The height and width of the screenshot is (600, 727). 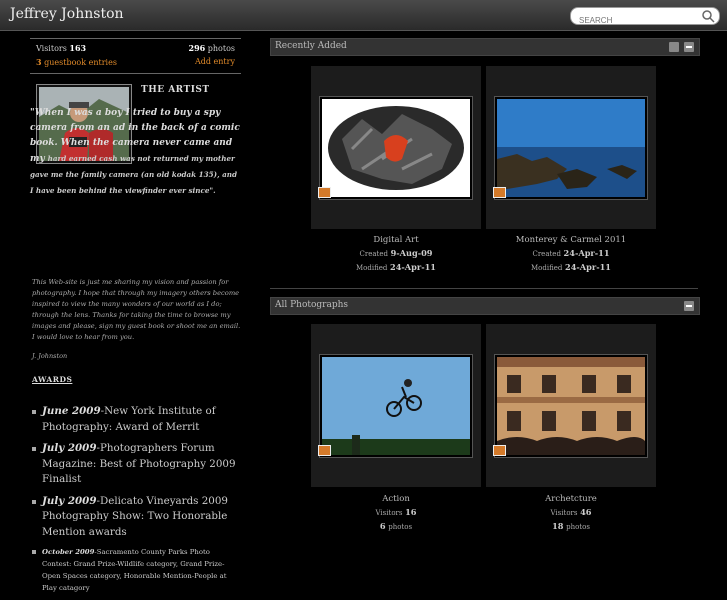 I want to click on gallery-tile-monterey, so click(x=571, y=147).